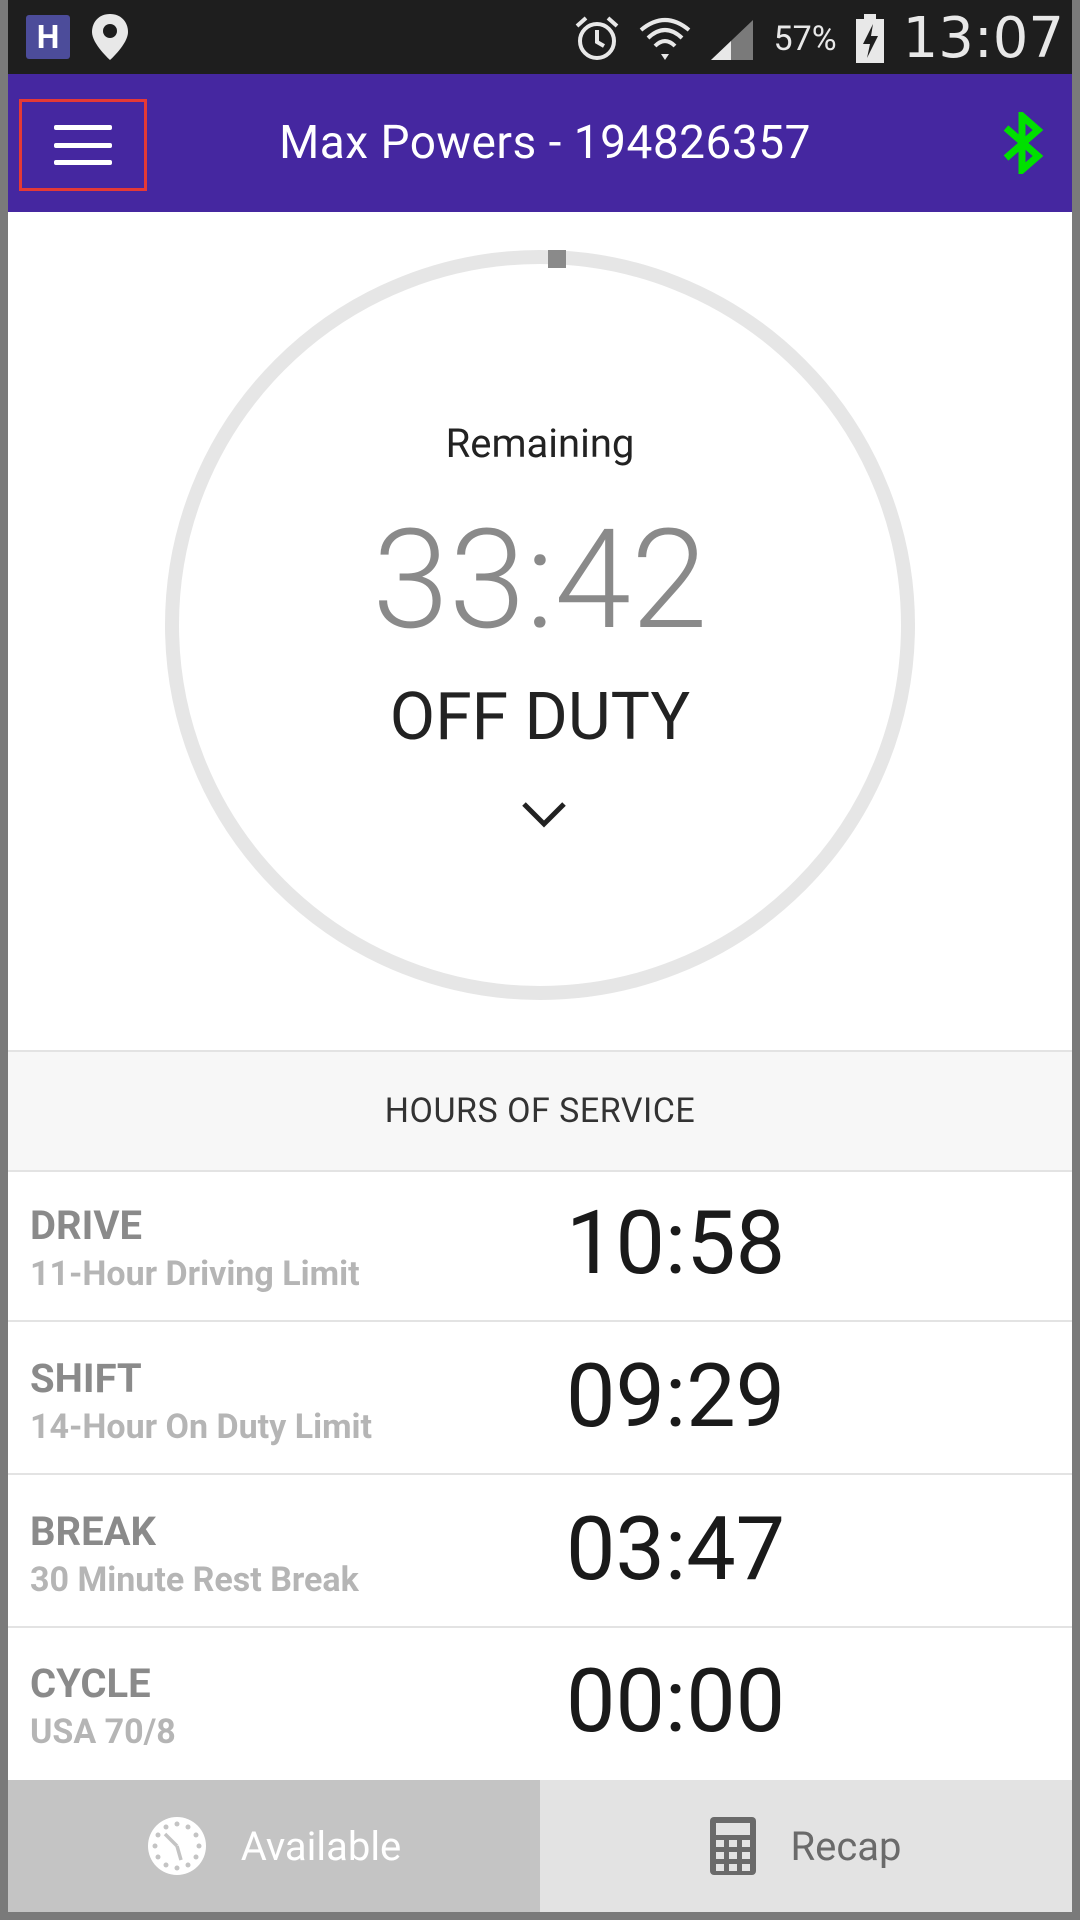 The image size is (1080, 1920). I want to click on remaining-label: Remaining, so click(540, 443).